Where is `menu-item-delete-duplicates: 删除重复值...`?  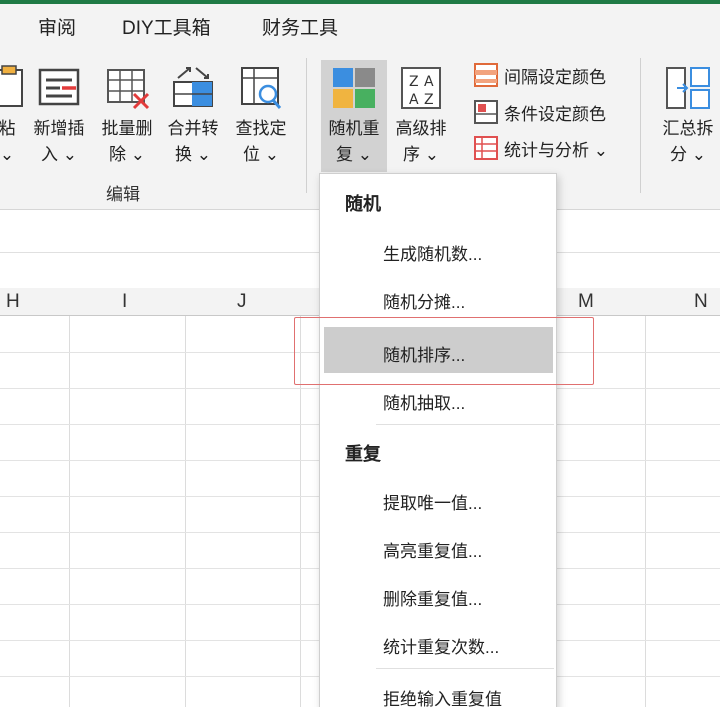 menu-item-delete-duplicates: 删除重复值... is located at coordinates (432, 597).